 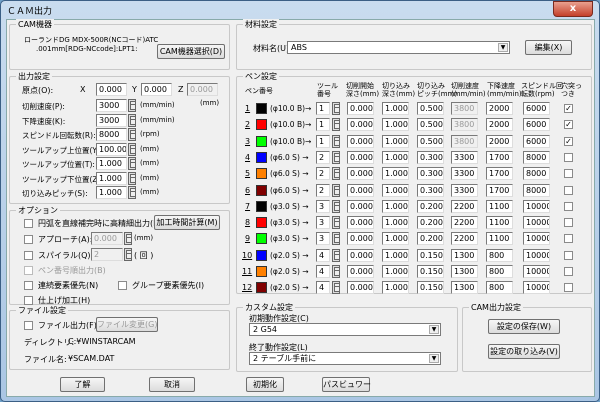 I want to click on output-row-input: 100.000, so click(x=111, y=149).